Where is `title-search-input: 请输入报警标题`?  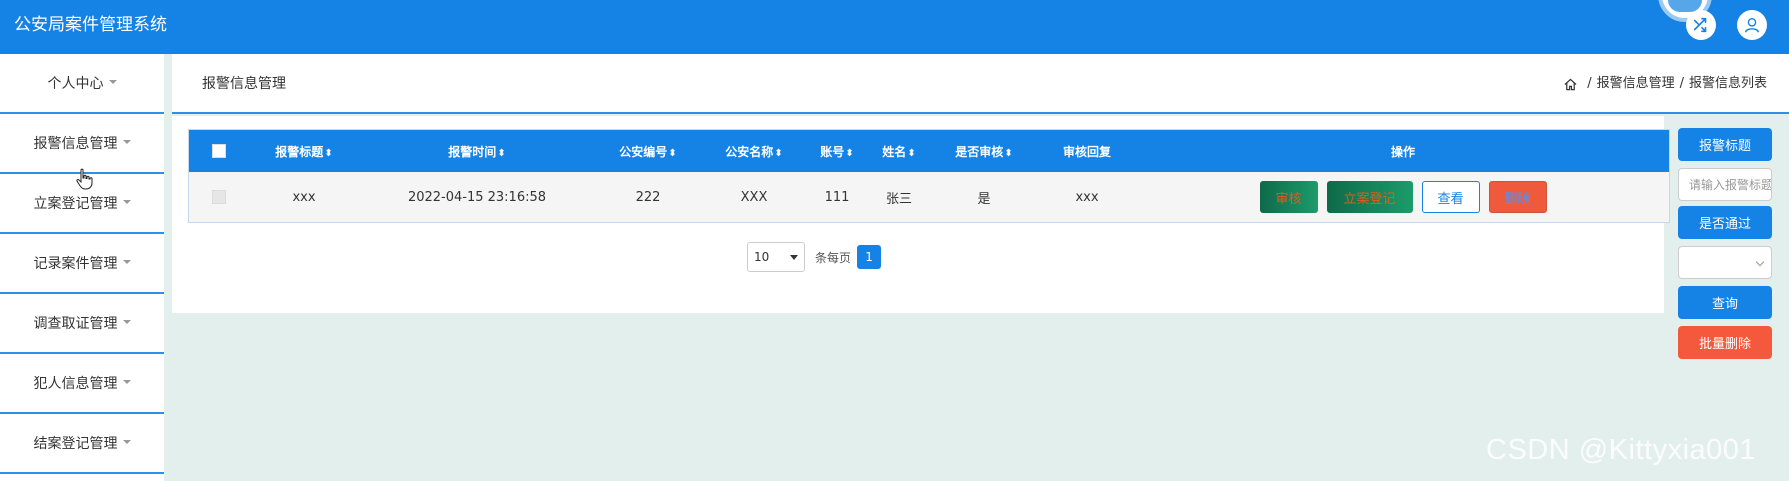
title-search-input: 请输入报警标题 is located at coordinates (1725, 184).